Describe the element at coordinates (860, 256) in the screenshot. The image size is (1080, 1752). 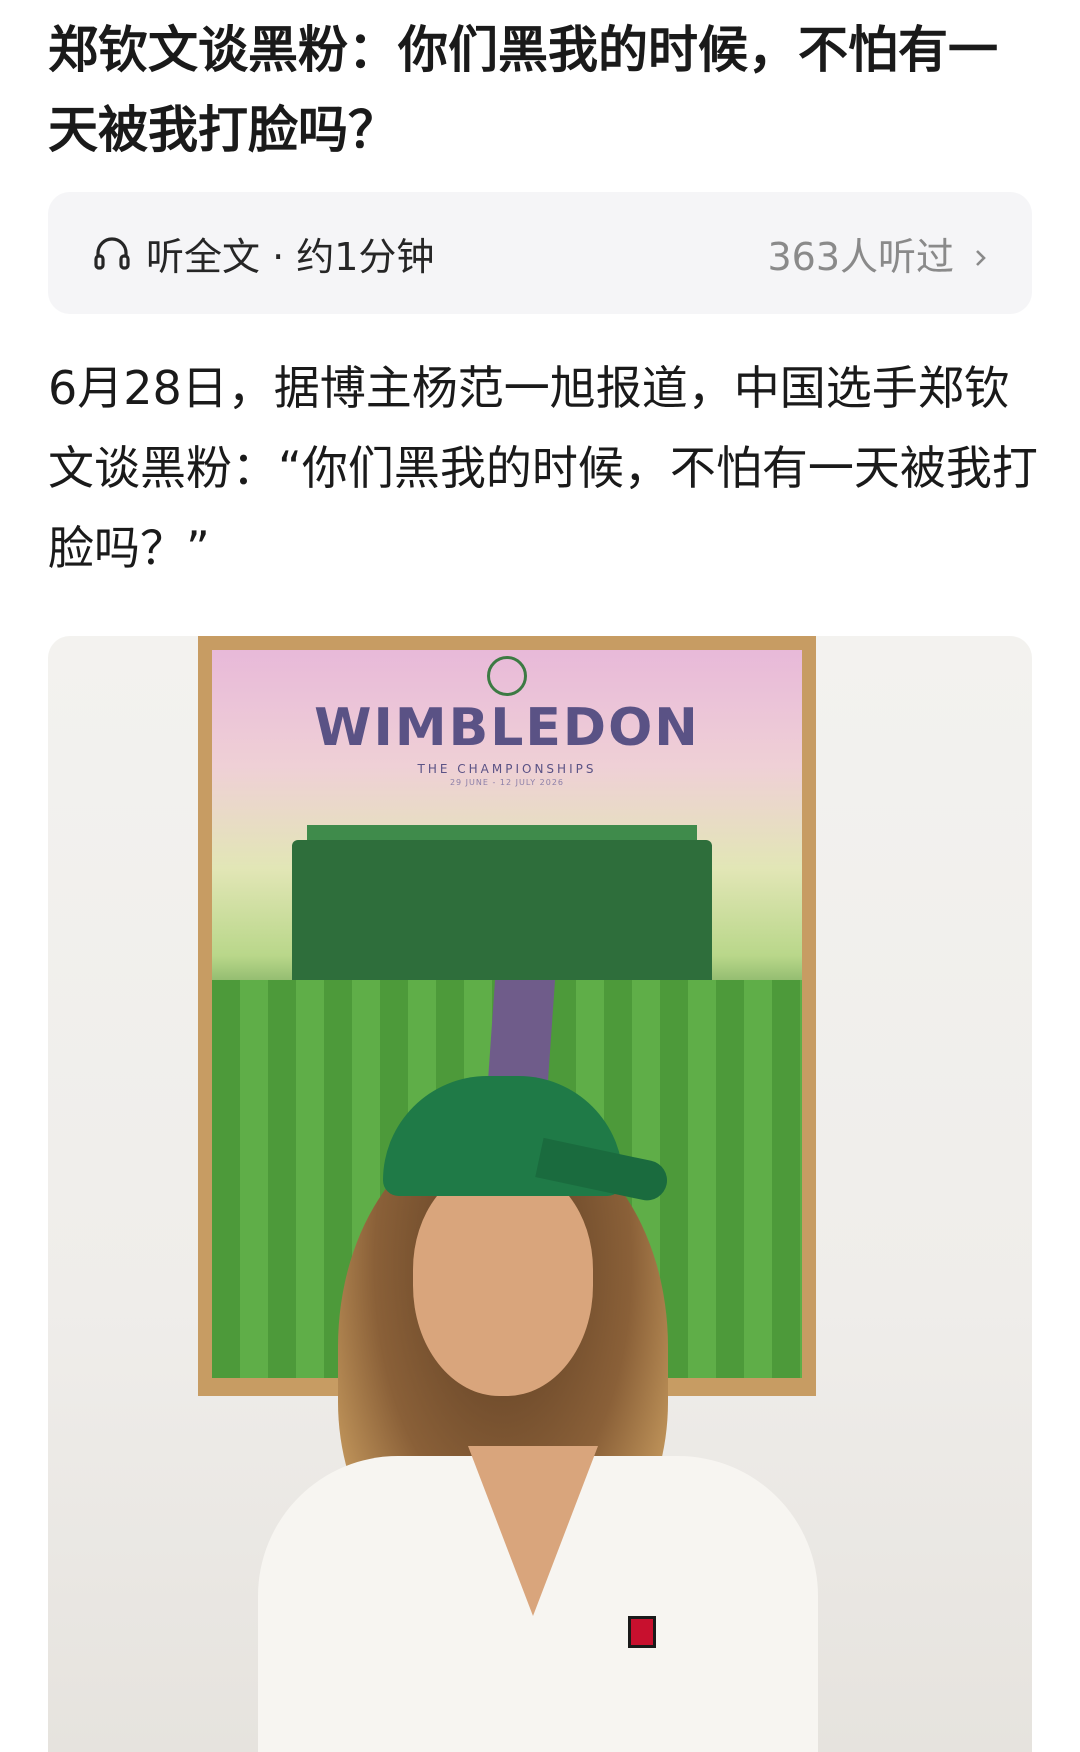
I see `listener-count: 363人听过` at that location.